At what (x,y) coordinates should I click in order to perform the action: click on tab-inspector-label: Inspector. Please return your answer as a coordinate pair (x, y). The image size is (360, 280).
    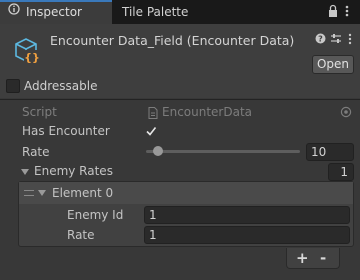
    Looking at the image, I should click on (54, 12).